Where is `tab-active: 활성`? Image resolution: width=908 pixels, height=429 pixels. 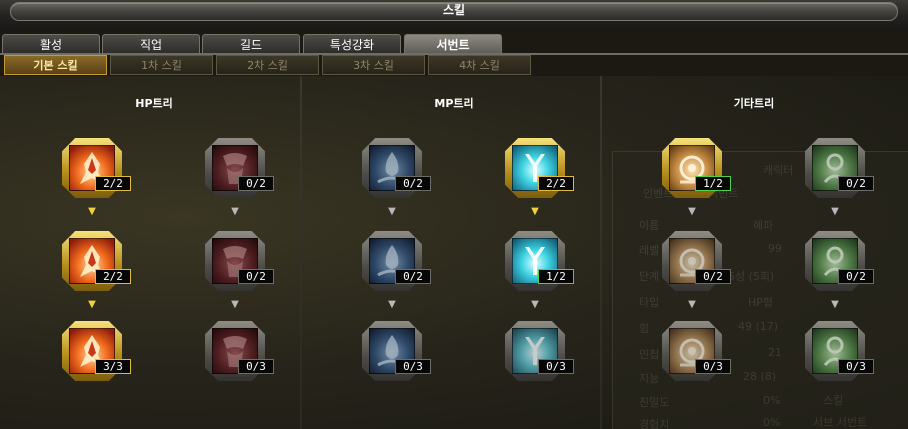 tab-active: 활성 is located at coordinates (51, 44).